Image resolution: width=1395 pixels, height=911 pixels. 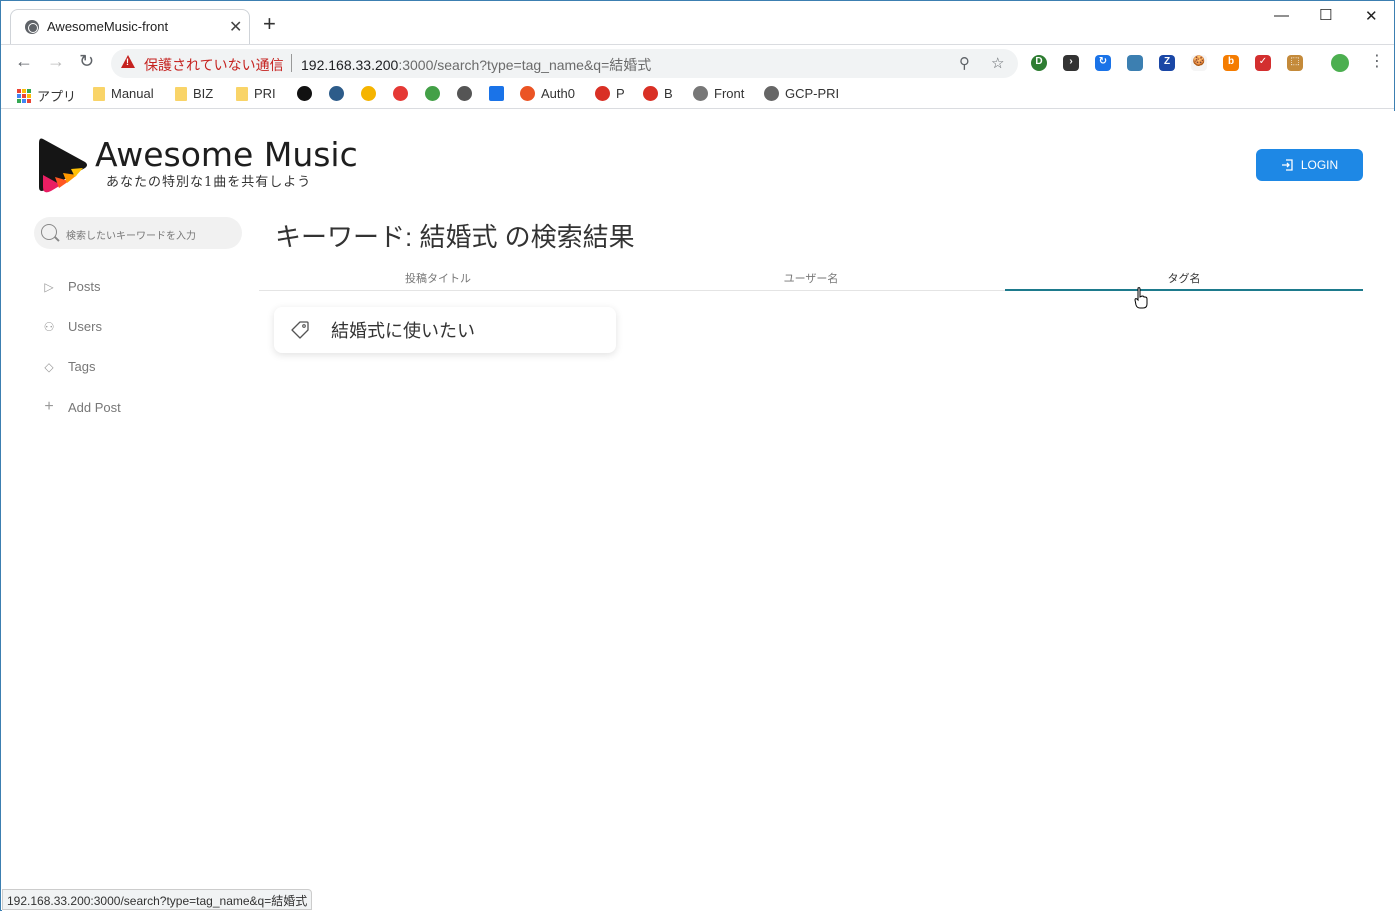 I want to click on app-subtitle: あなたの特別な1曲を共有しよう, so click(x=209, y=182).